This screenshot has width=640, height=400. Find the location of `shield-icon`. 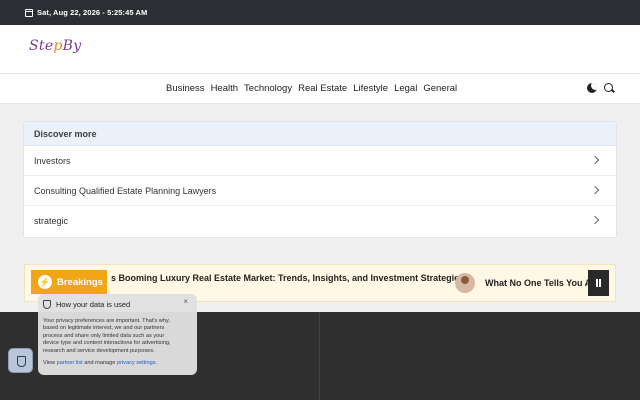

shield-icon is located at coordinates (47, 304).